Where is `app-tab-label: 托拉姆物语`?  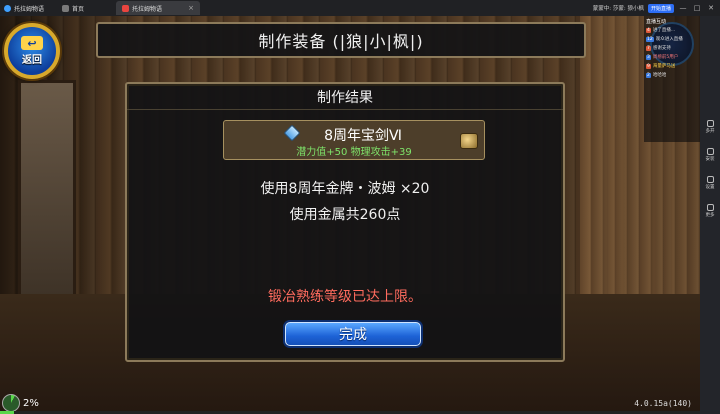 app-tab-label: 托拉姆物语 is located at coordinates (29, 9).